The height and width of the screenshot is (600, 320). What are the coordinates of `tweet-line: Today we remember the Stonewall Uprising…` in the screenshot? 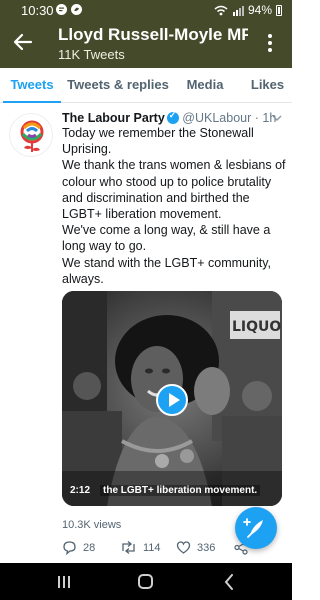 It's located at (158, 141).